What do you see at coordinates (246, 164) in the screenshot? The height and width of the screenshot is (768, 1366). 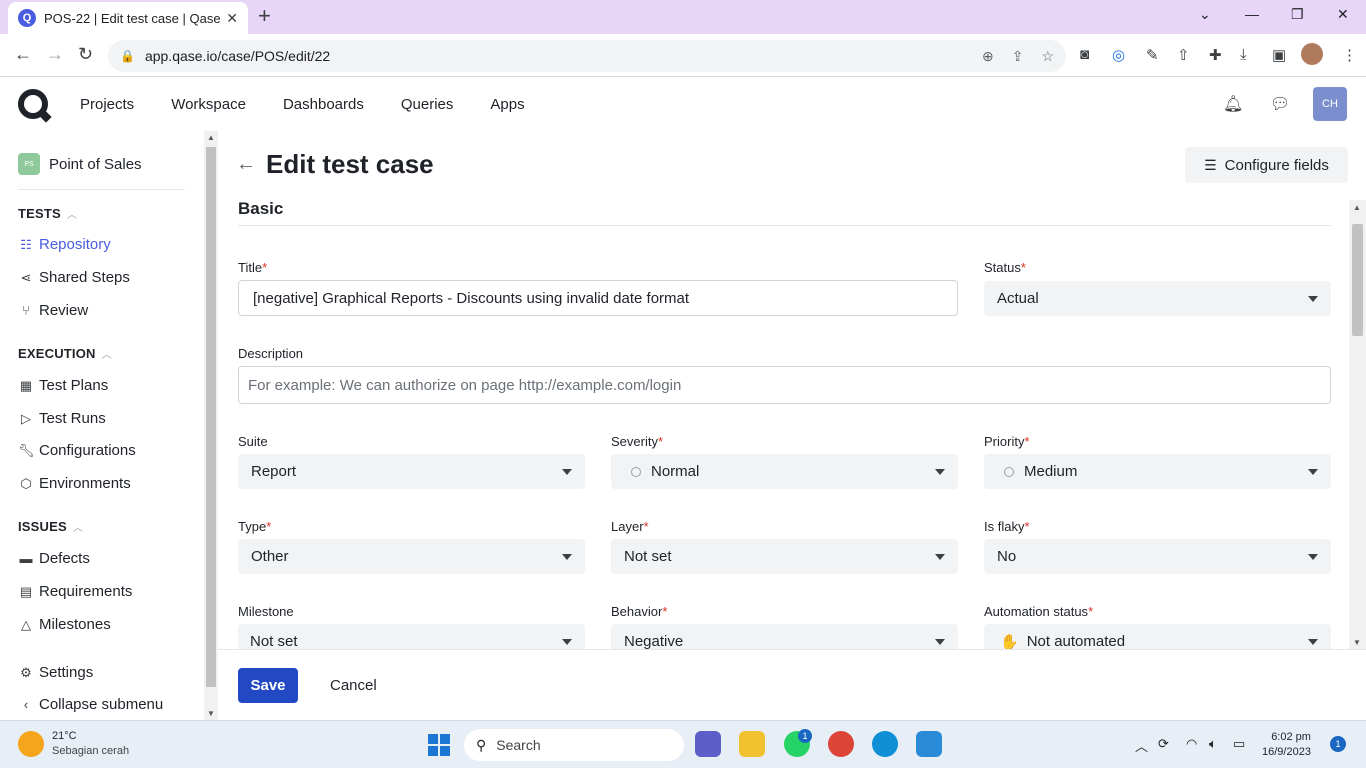 I see `back-arrow-icon: ←` at bounding box center [246, 164].